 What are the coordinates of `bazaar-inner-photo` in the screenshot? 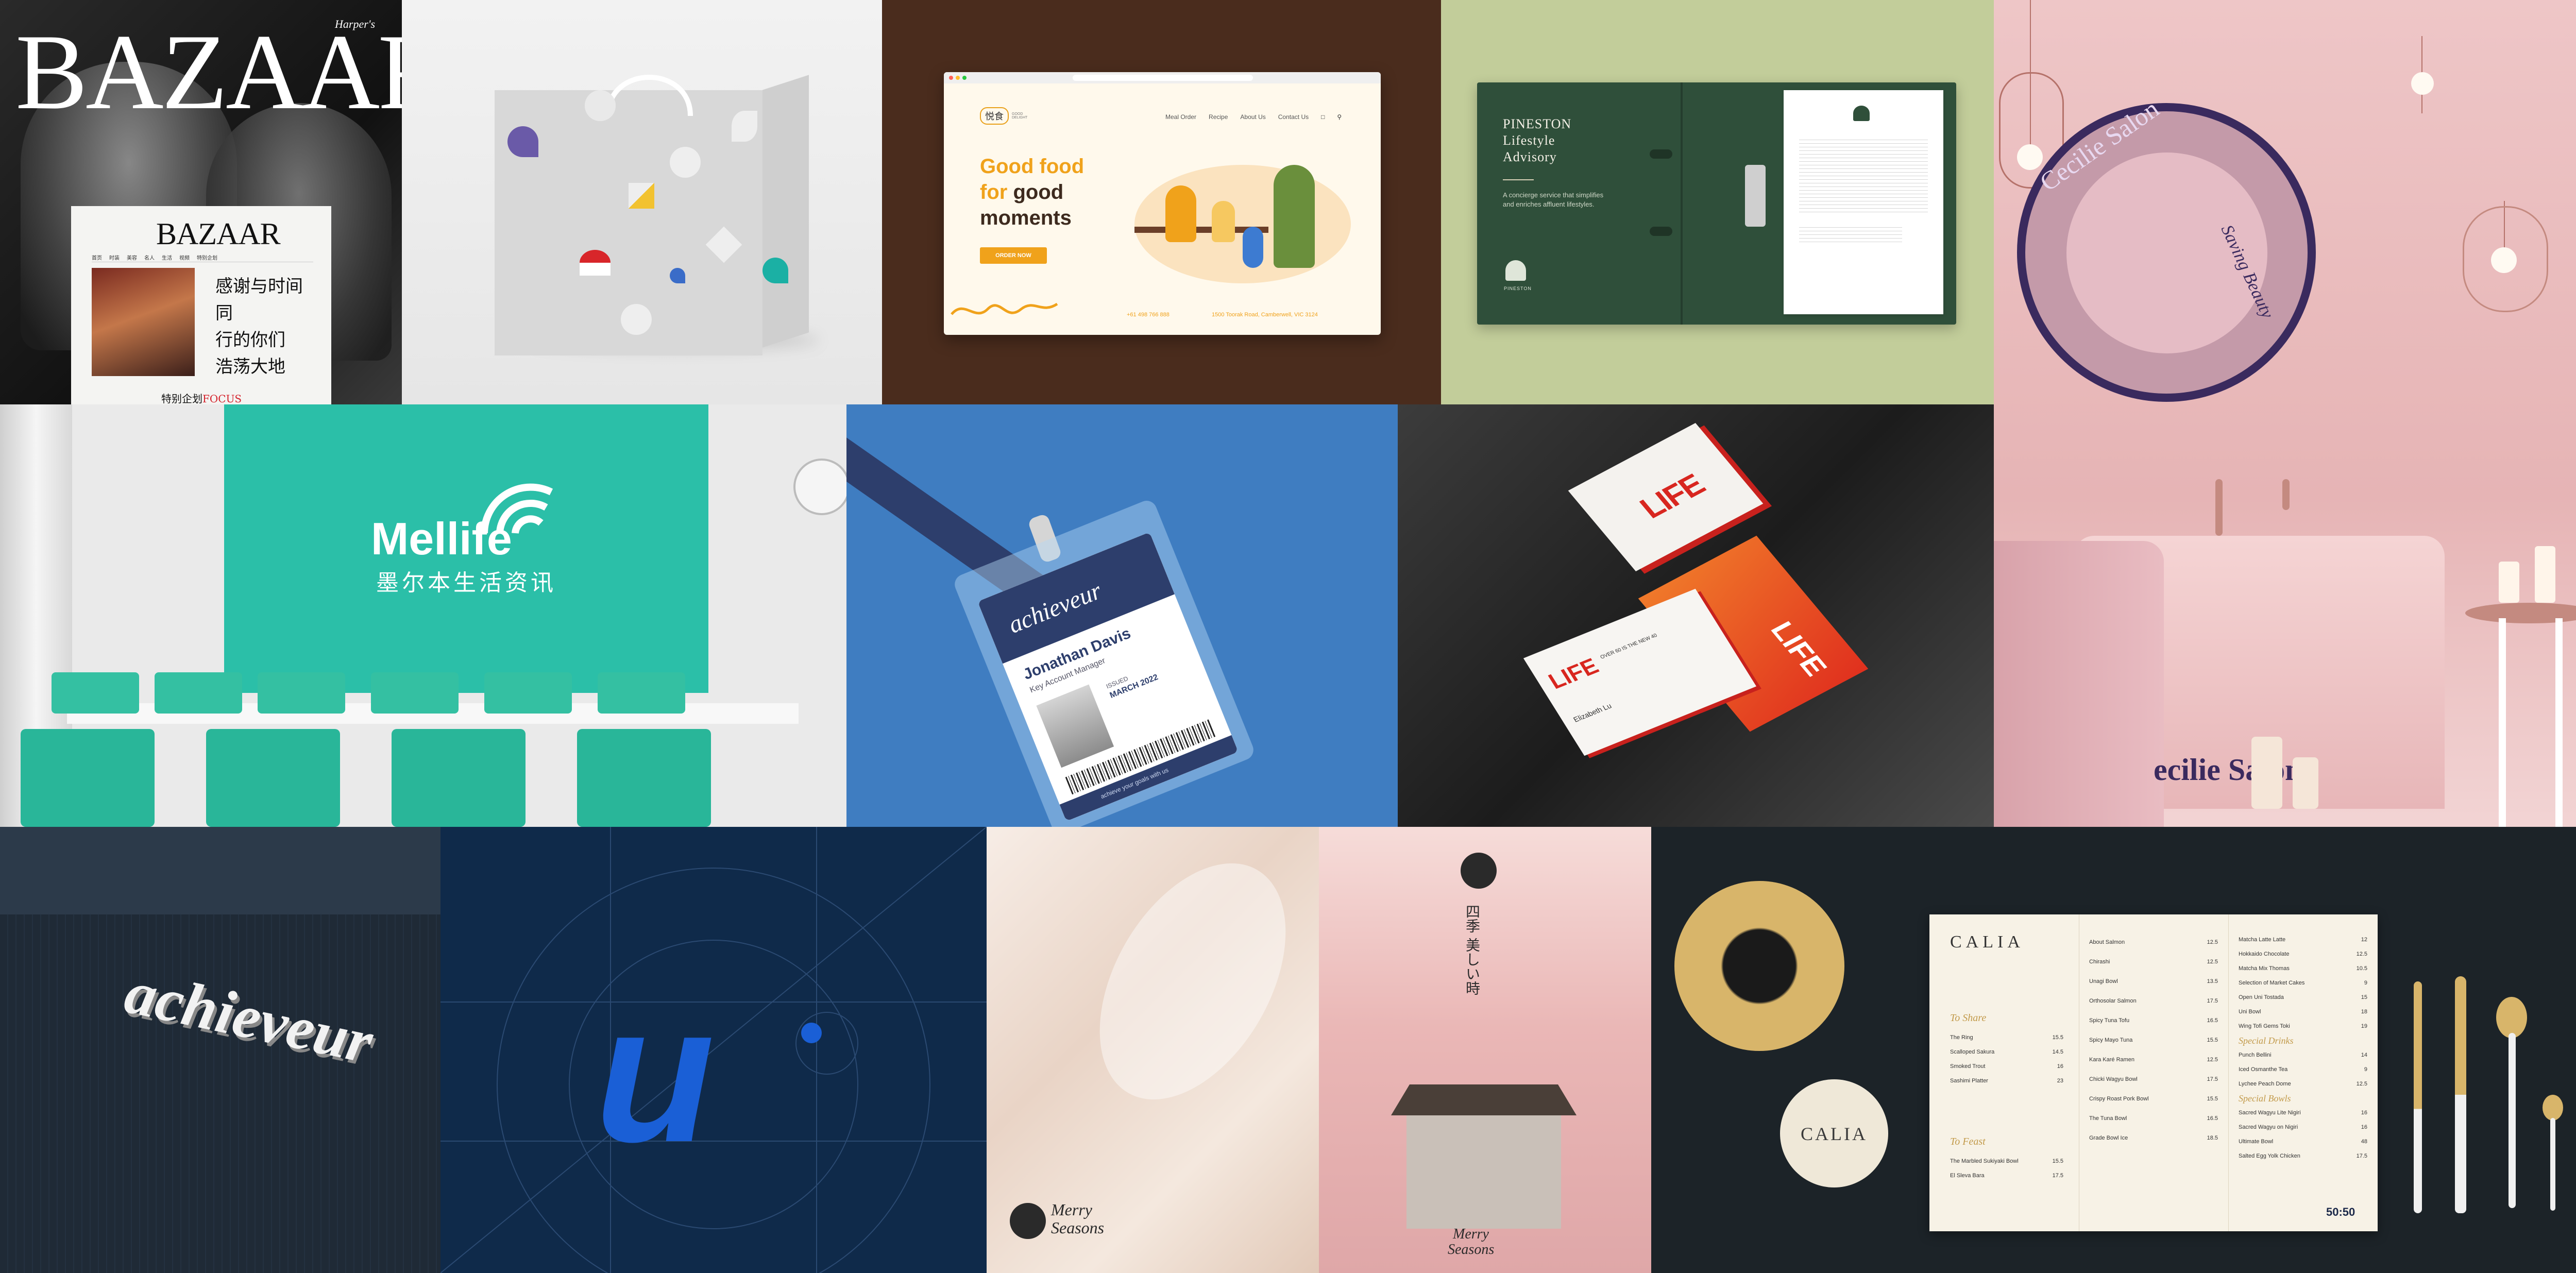 It's located at (143, 322).